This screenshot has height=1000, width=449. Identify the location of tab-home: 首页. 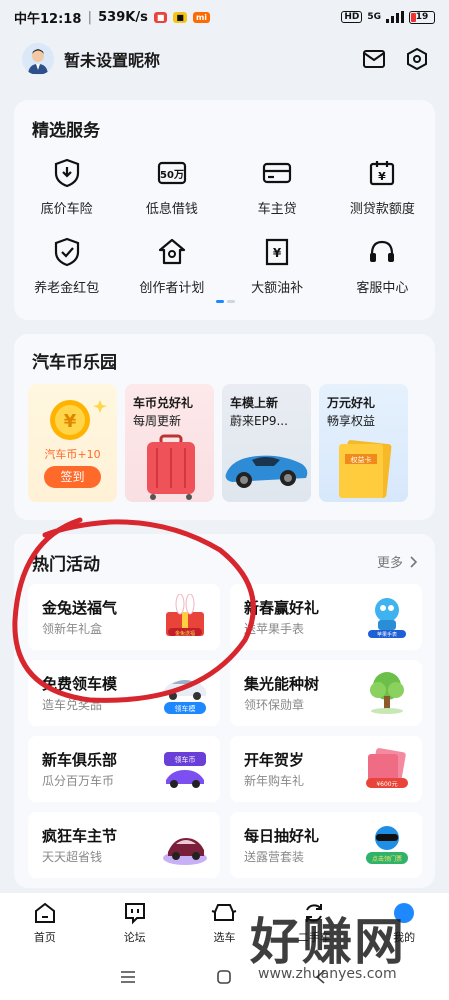
(45, 923).